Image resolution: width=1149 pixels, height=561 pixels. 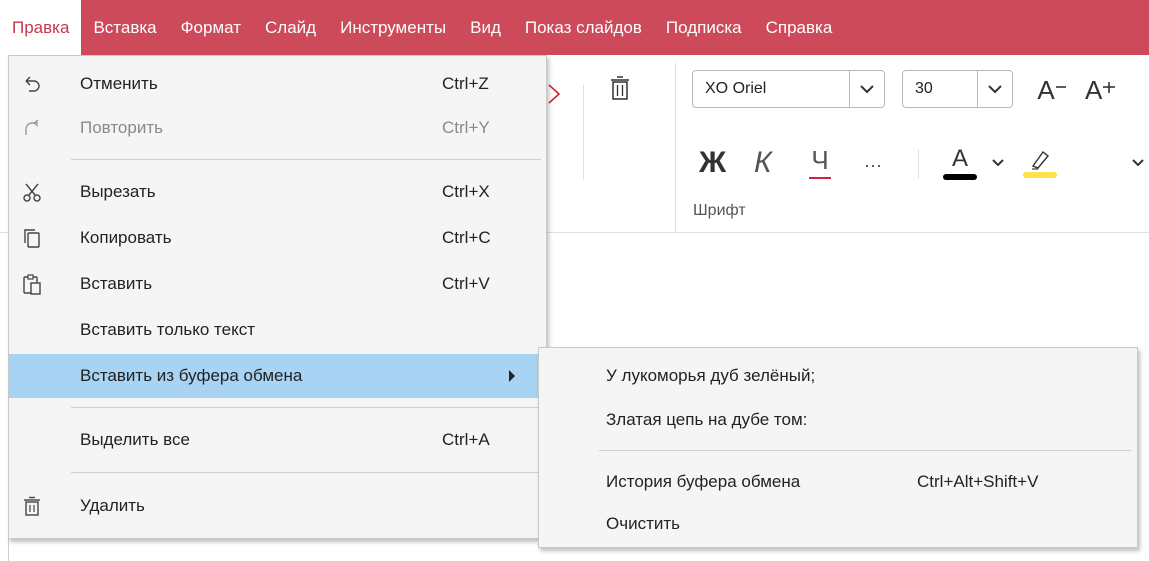 I want to click on clipboard-history-shortcut: Ctrl+Alt+Shift+V, so click(x=978, y=481).